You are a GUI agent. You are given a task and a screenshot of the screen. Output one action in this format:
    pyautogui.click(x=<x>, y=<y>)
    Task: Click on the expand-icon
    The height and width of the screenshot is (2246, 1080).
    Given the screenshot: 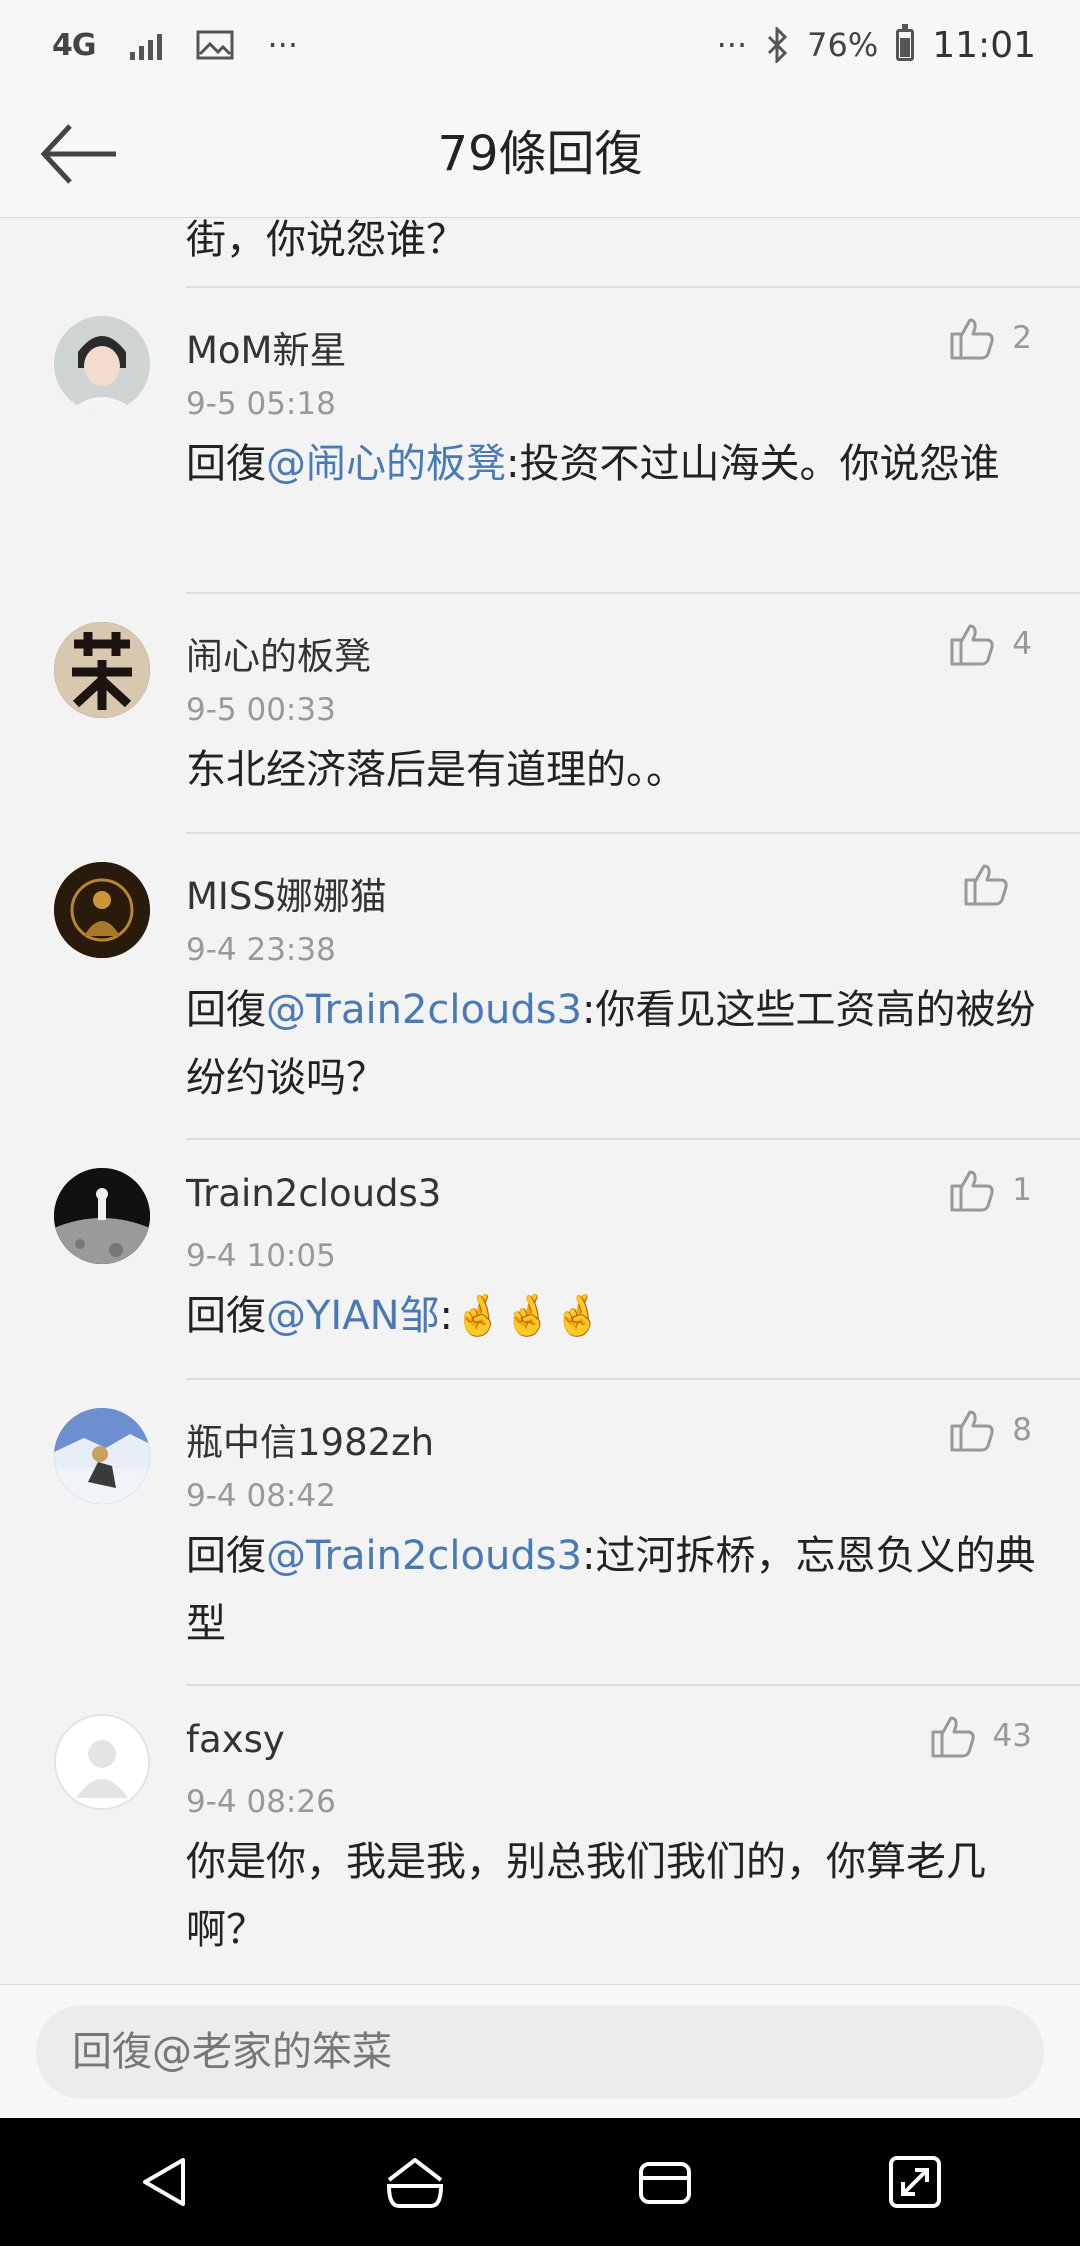 What is the action you would take?
    pyautogui.click(x=915, y=2182)
    